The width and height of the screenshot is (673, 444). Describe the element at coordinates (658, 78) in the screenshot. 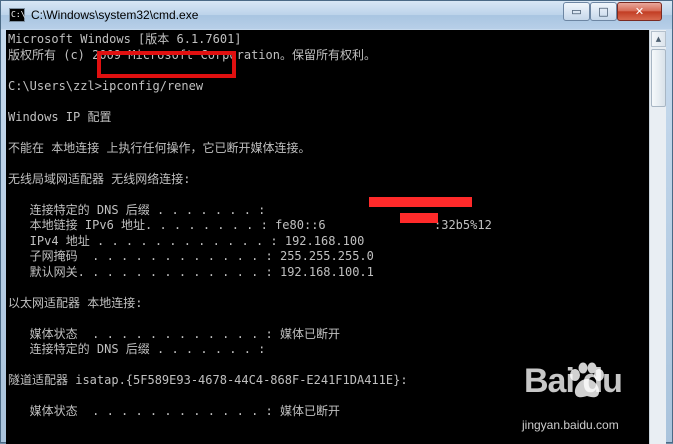

I see `scrollbar-thumb` at that location.